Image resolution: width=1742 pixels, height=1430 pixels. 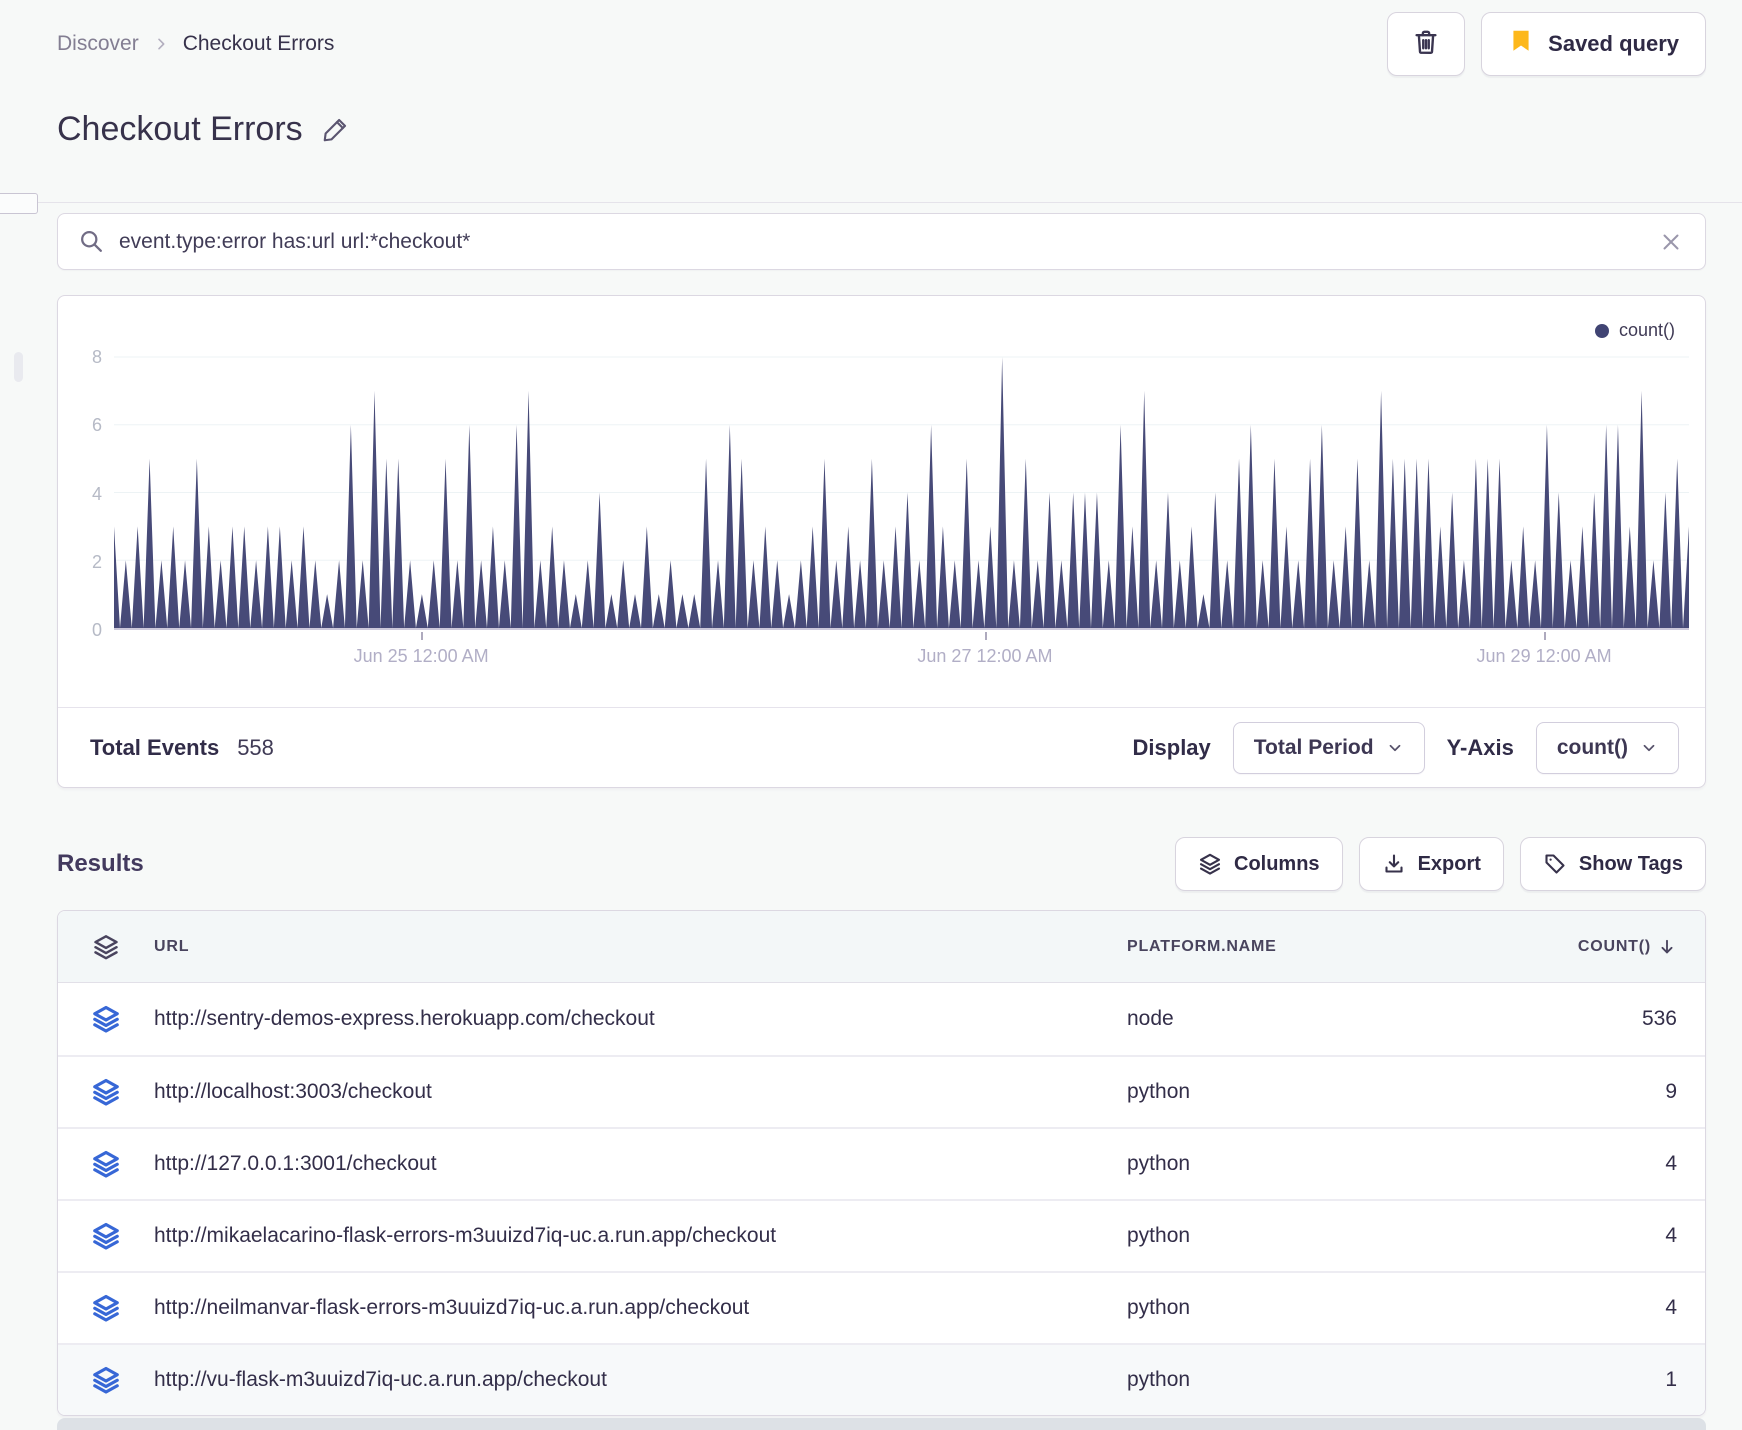 I want to click on header-actions: Saved query, so click(x=1546, y=44).